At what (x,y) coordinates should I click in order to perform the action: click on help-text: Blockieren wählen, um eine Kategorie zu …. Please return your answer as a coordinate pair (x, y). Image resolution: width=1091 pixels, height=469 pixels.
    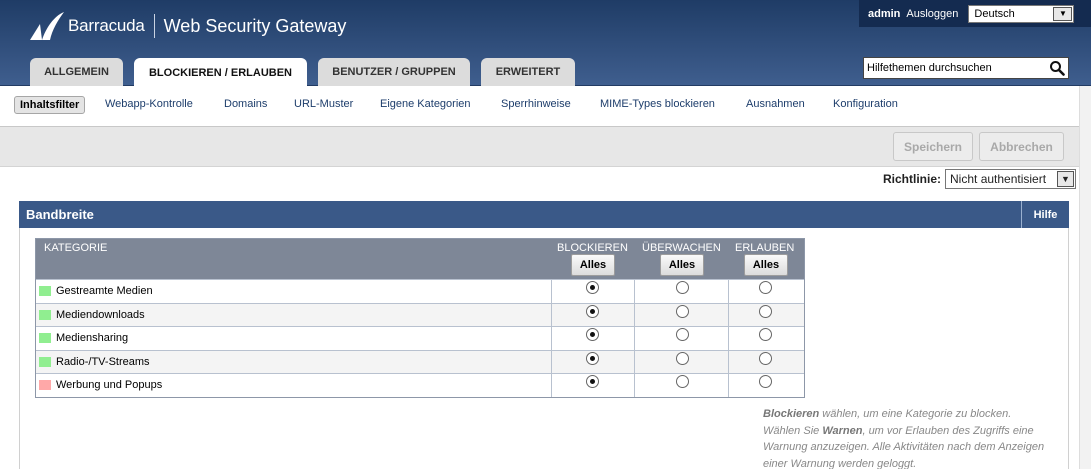
    Looking at the image, I should click on (913, 437).